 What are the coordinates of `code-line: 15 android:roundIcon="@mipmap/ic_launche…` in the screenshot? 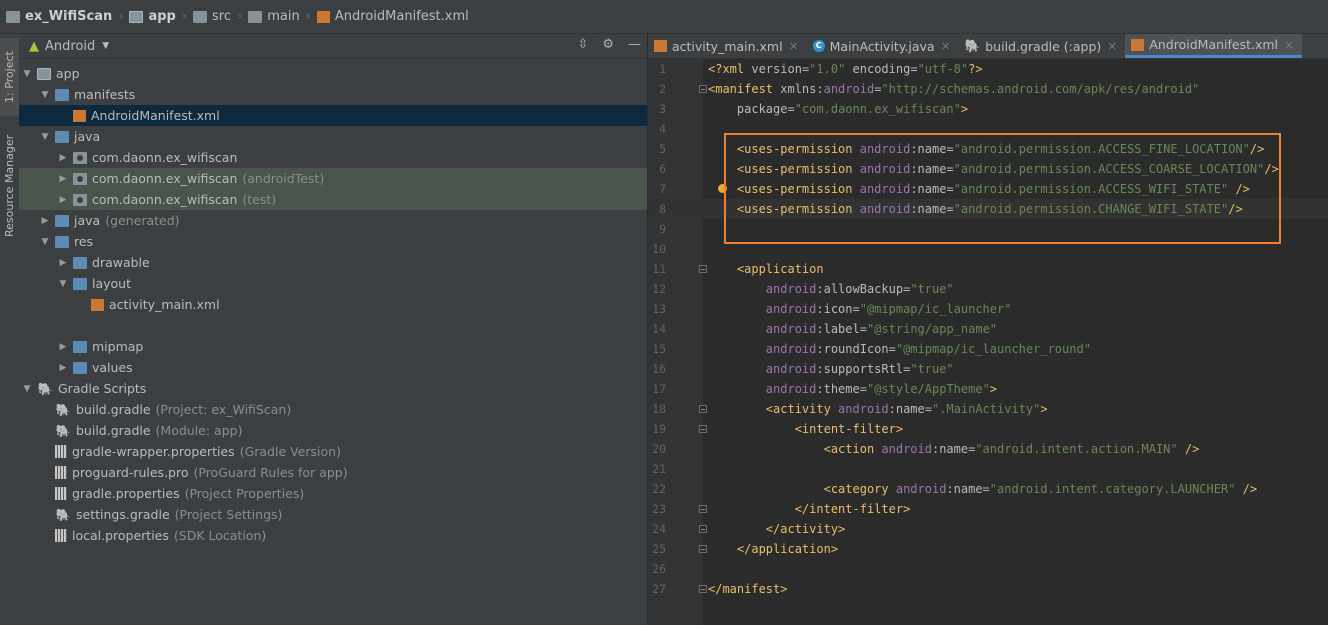 It's located at (988, 349).